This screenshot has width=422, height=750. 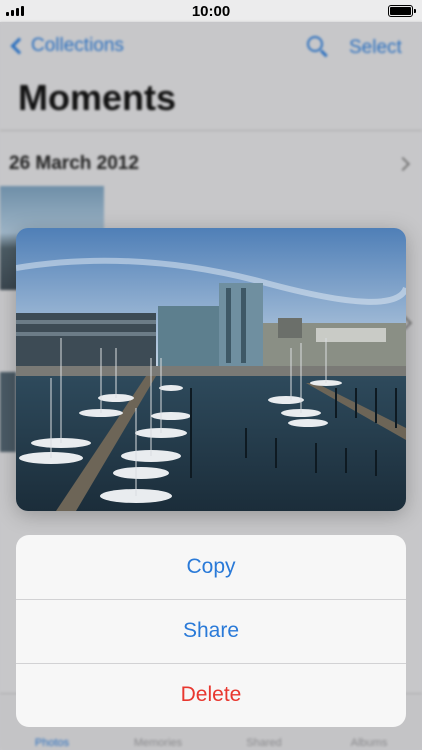 I want to click on status-time: 10:00, so click(x=211, y=11).